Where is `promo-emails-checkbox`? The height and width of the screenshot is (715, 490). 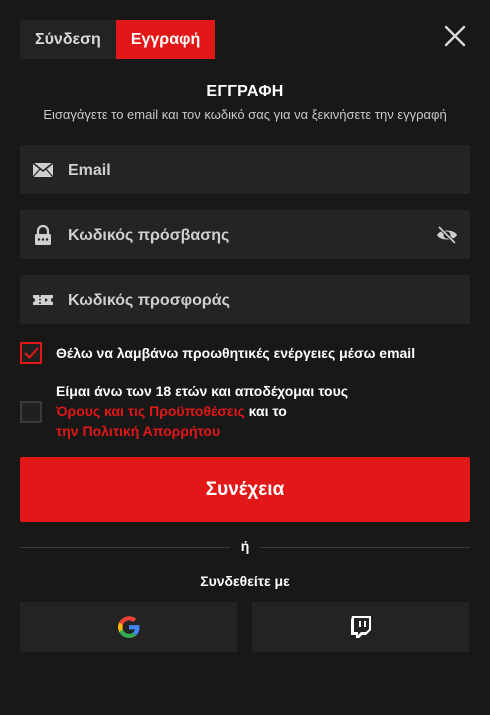
promo-emails-checkbox is located at coordinates (31, 353).